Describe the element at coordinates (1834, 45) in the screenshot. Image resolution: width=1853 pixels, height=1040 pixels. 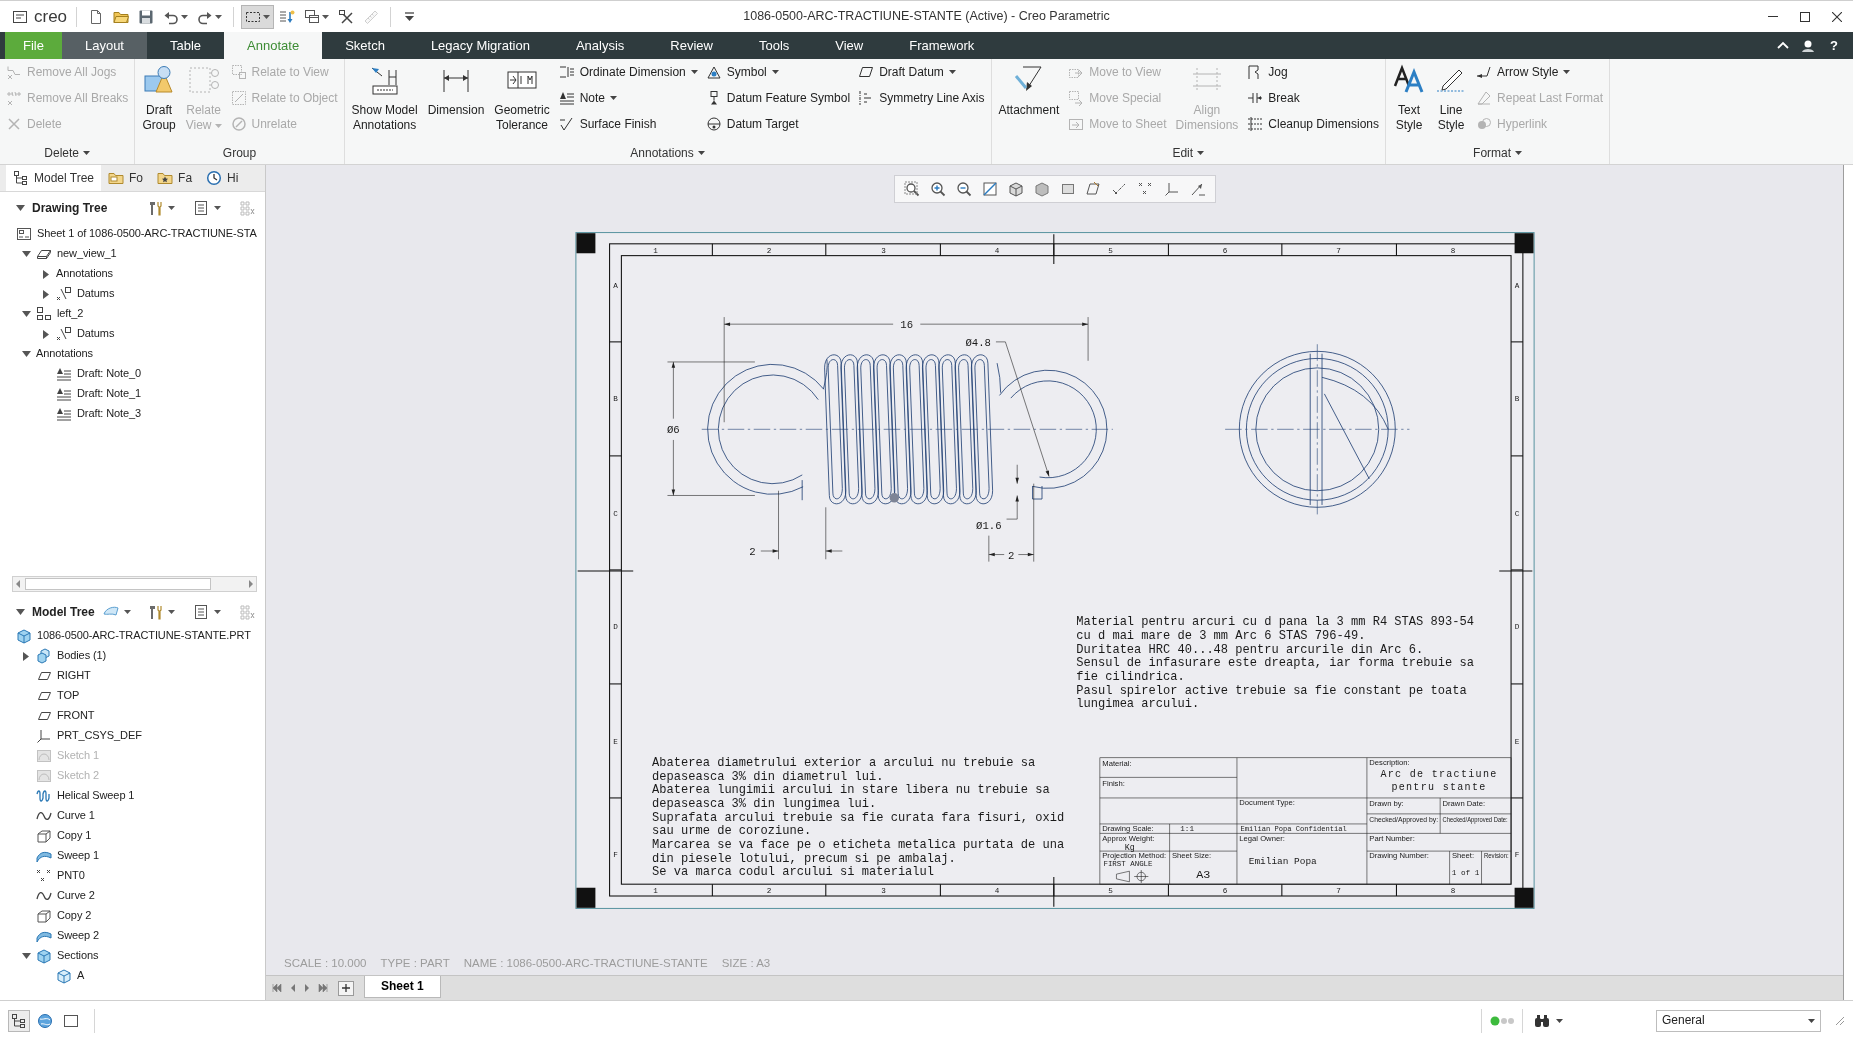
I see `help-button: ?` at that location.